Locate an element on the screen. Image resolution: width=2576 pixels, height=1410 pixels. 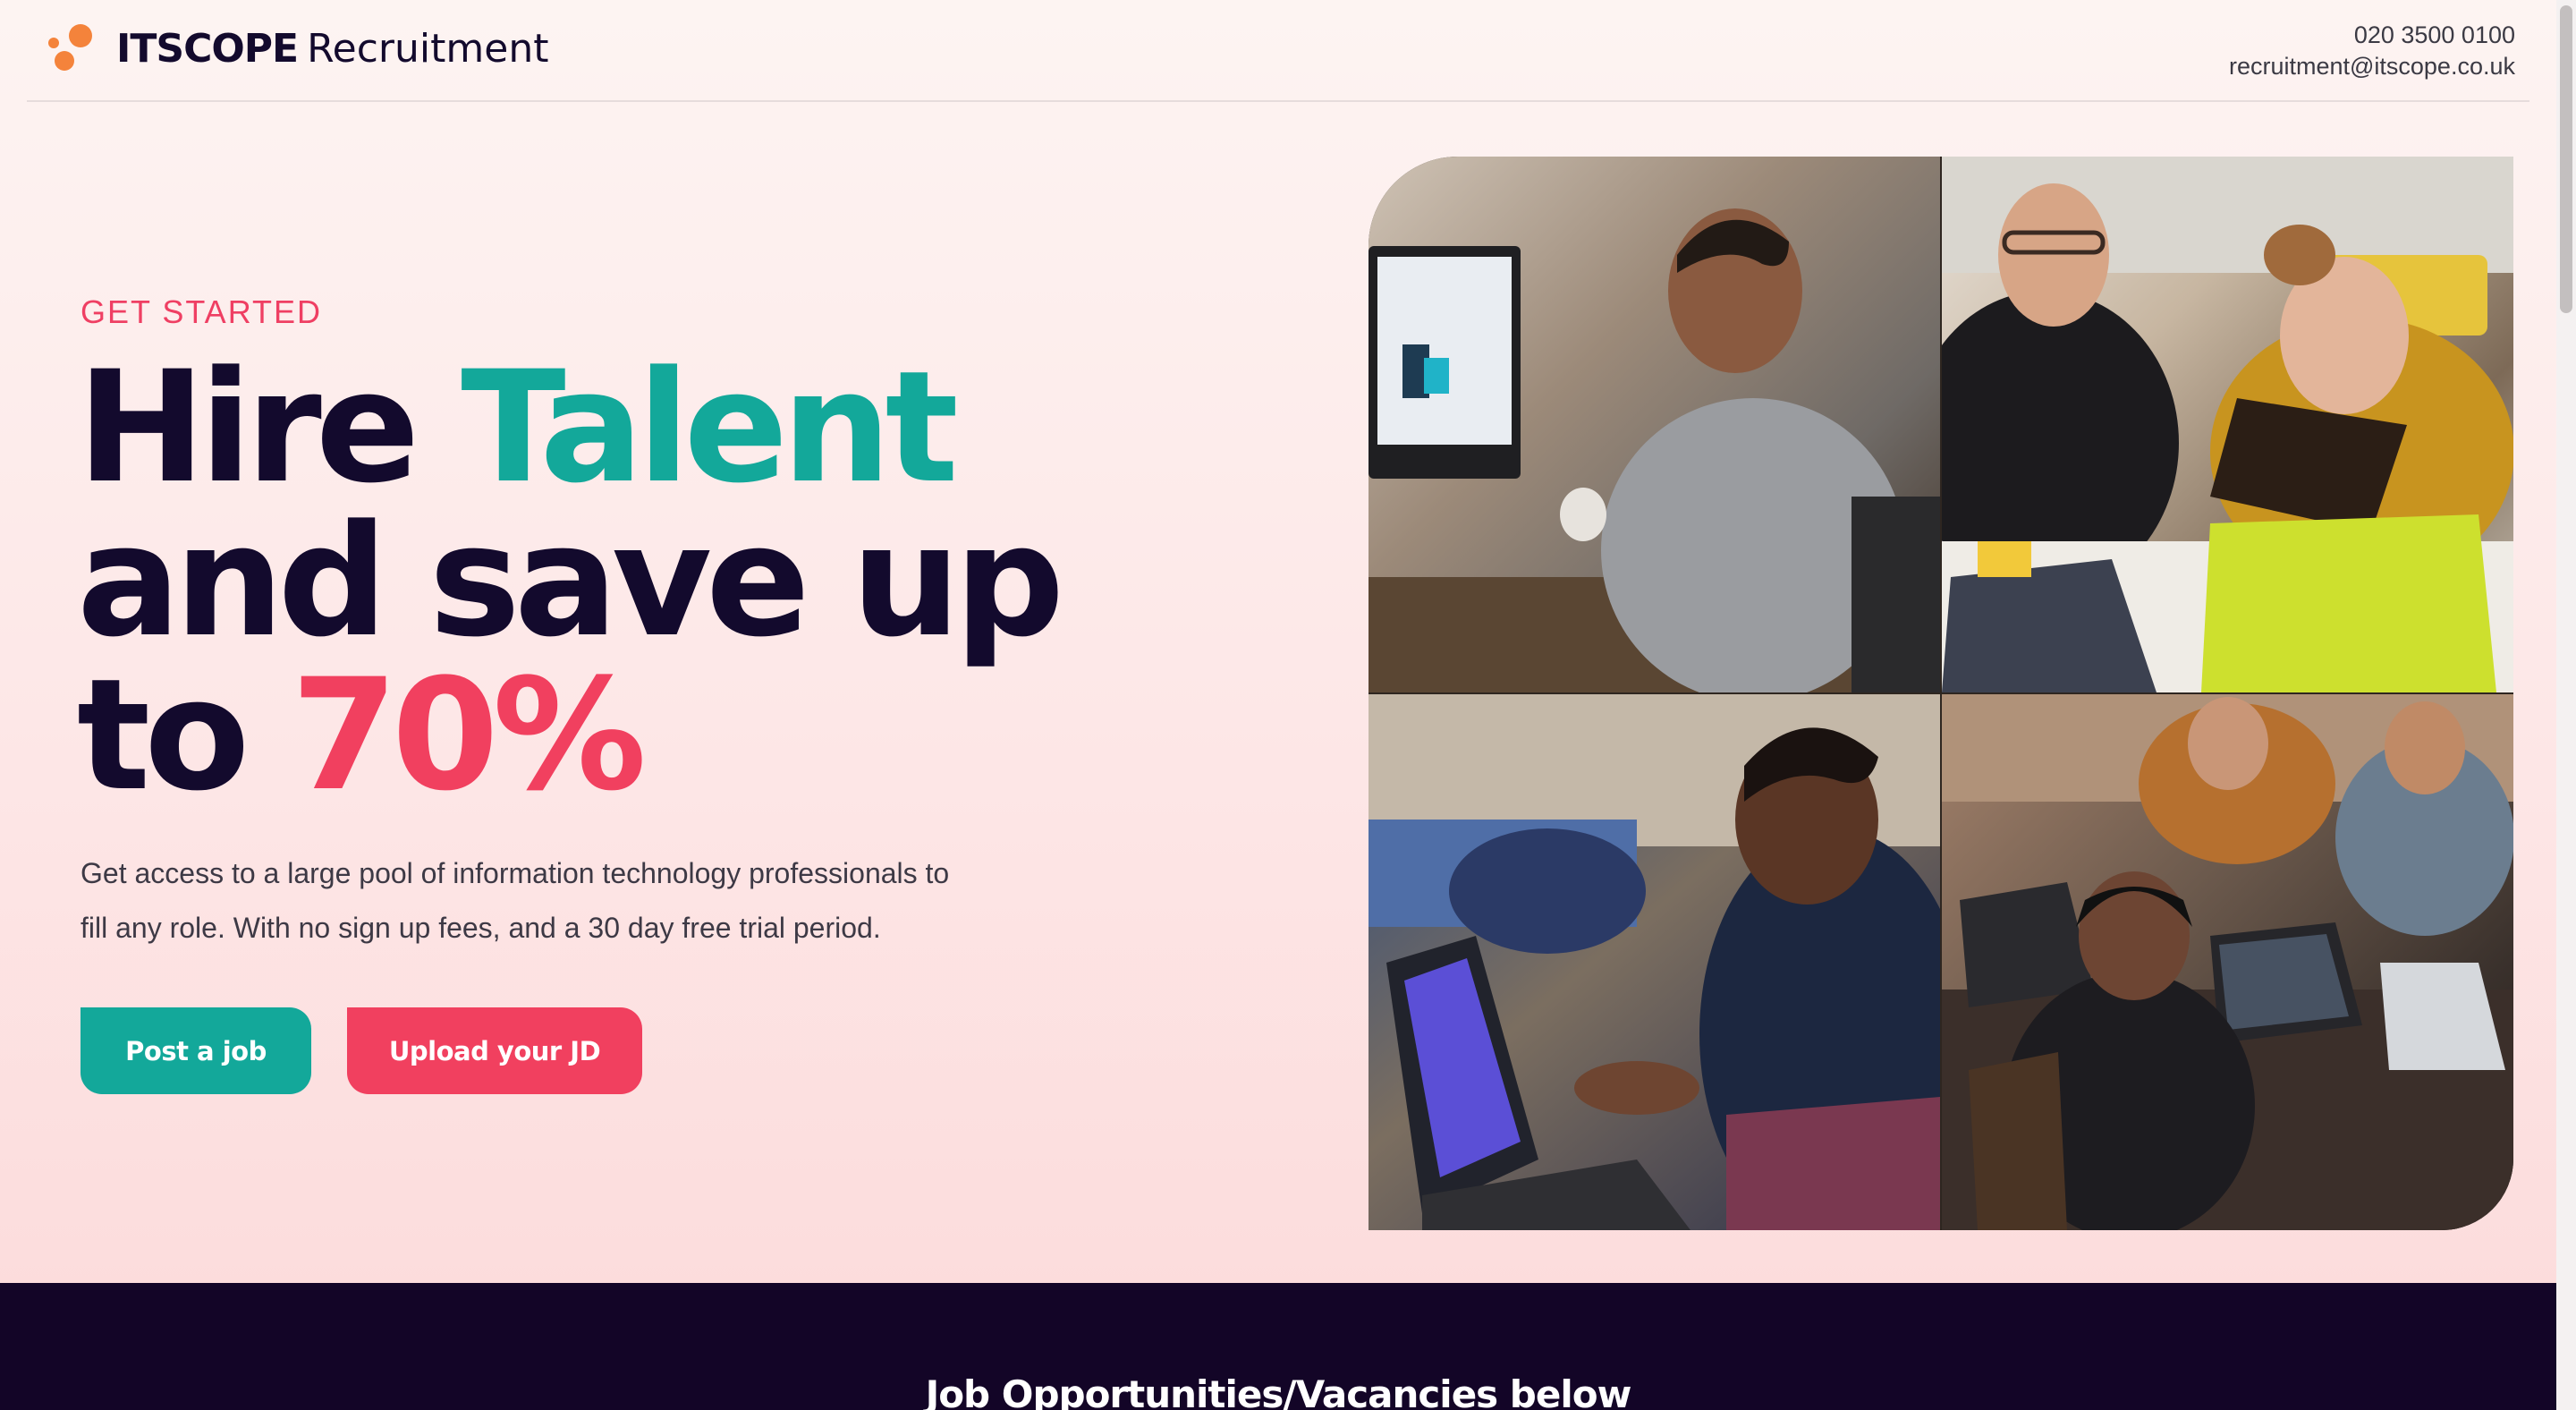
scrollbar-thumb is located at coordinates (2566, 159).